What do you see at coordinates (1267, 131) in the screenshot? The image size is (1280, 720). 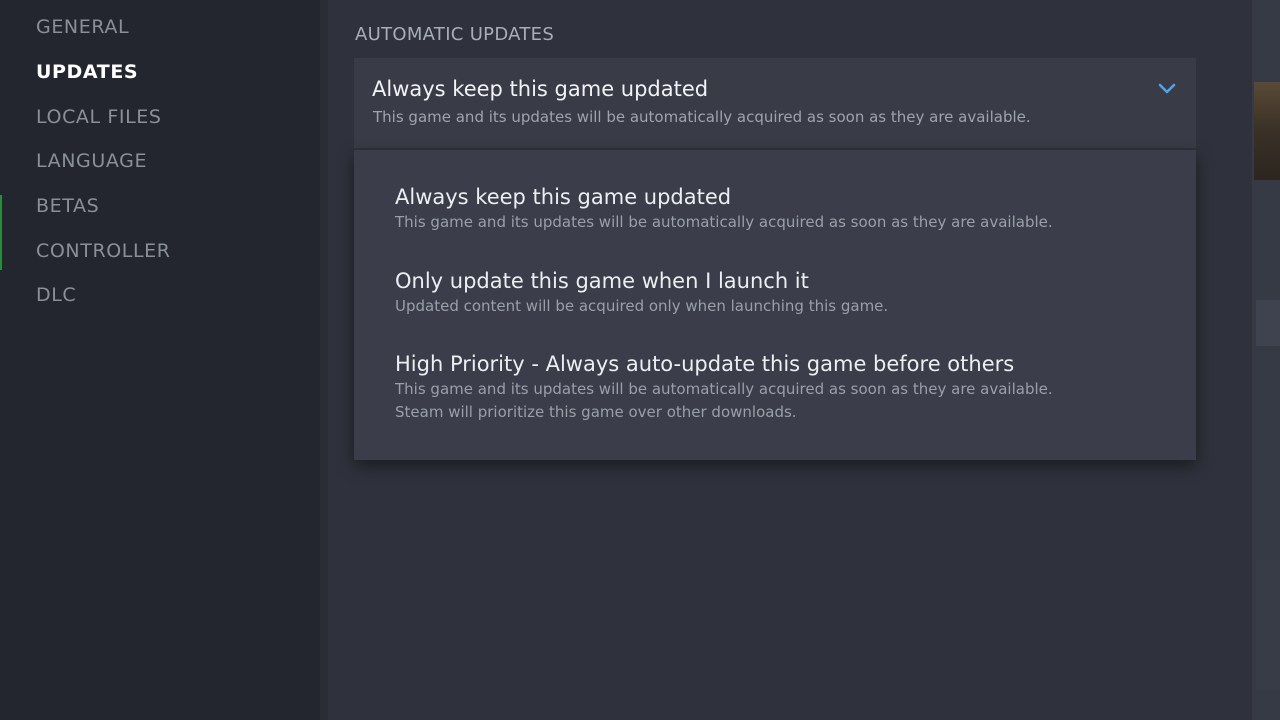 I see `background-game-art` at bounding box center [1267, 131].